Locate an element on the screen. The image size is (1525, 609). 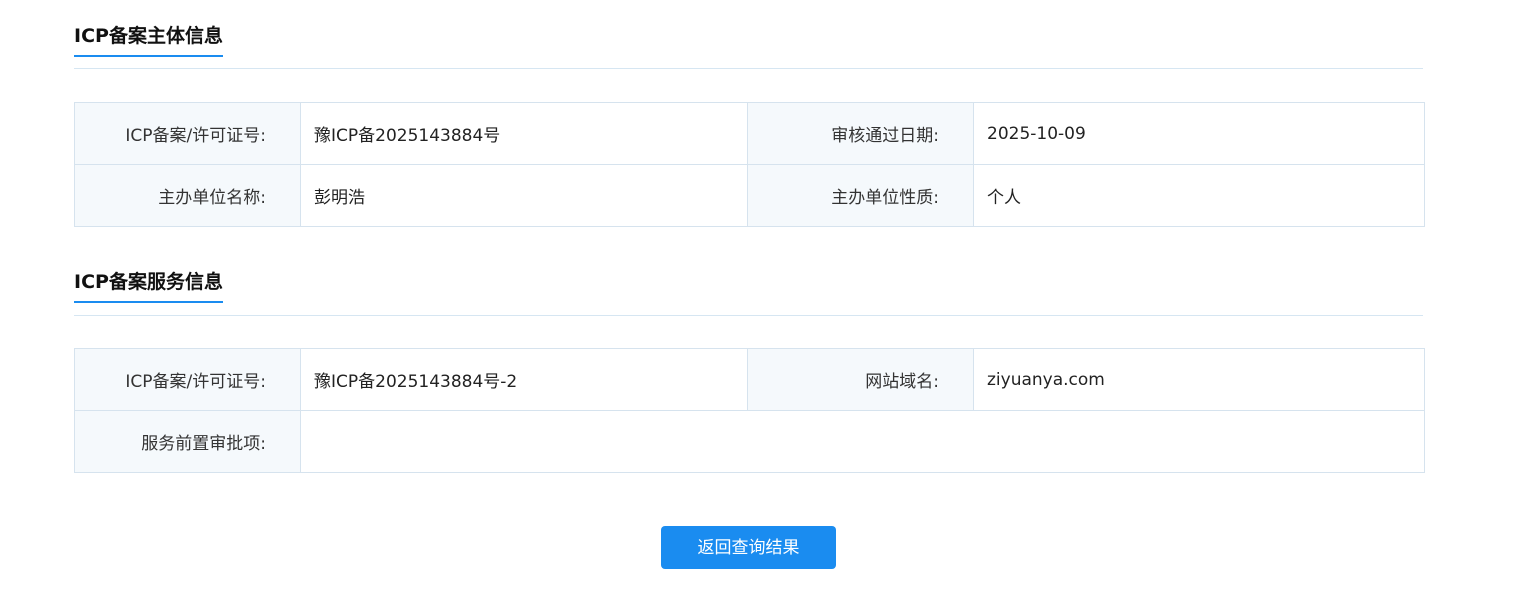
domain-label: 网站域名: is located at coordinates (860, 379).